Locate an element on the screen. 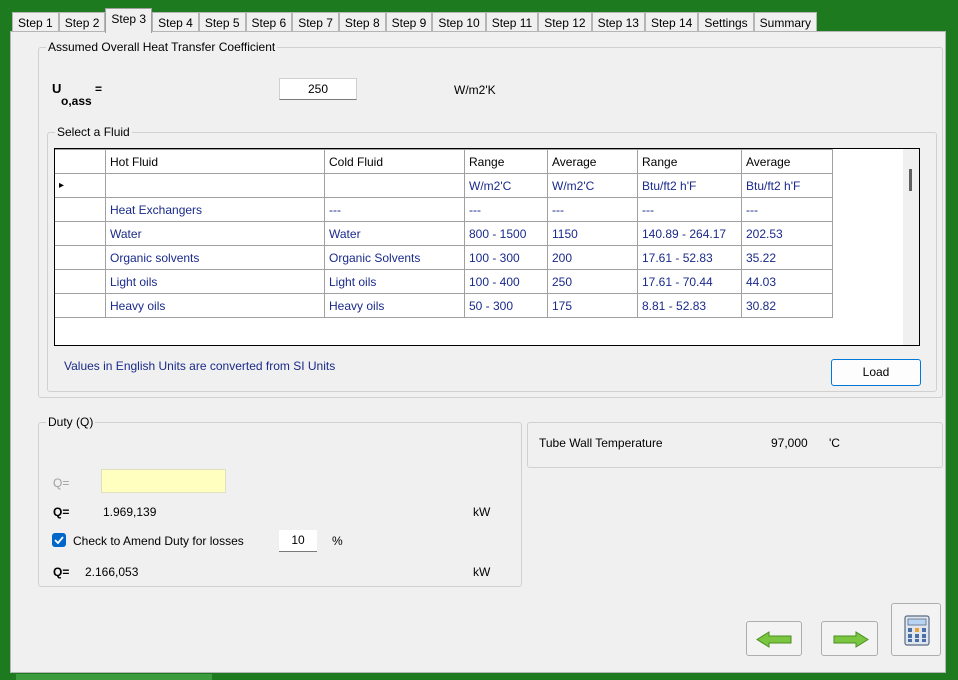 The height and width of the screenshot is (680, 958). tab-step-6: Step 6 is located at coordinates (269, 22).